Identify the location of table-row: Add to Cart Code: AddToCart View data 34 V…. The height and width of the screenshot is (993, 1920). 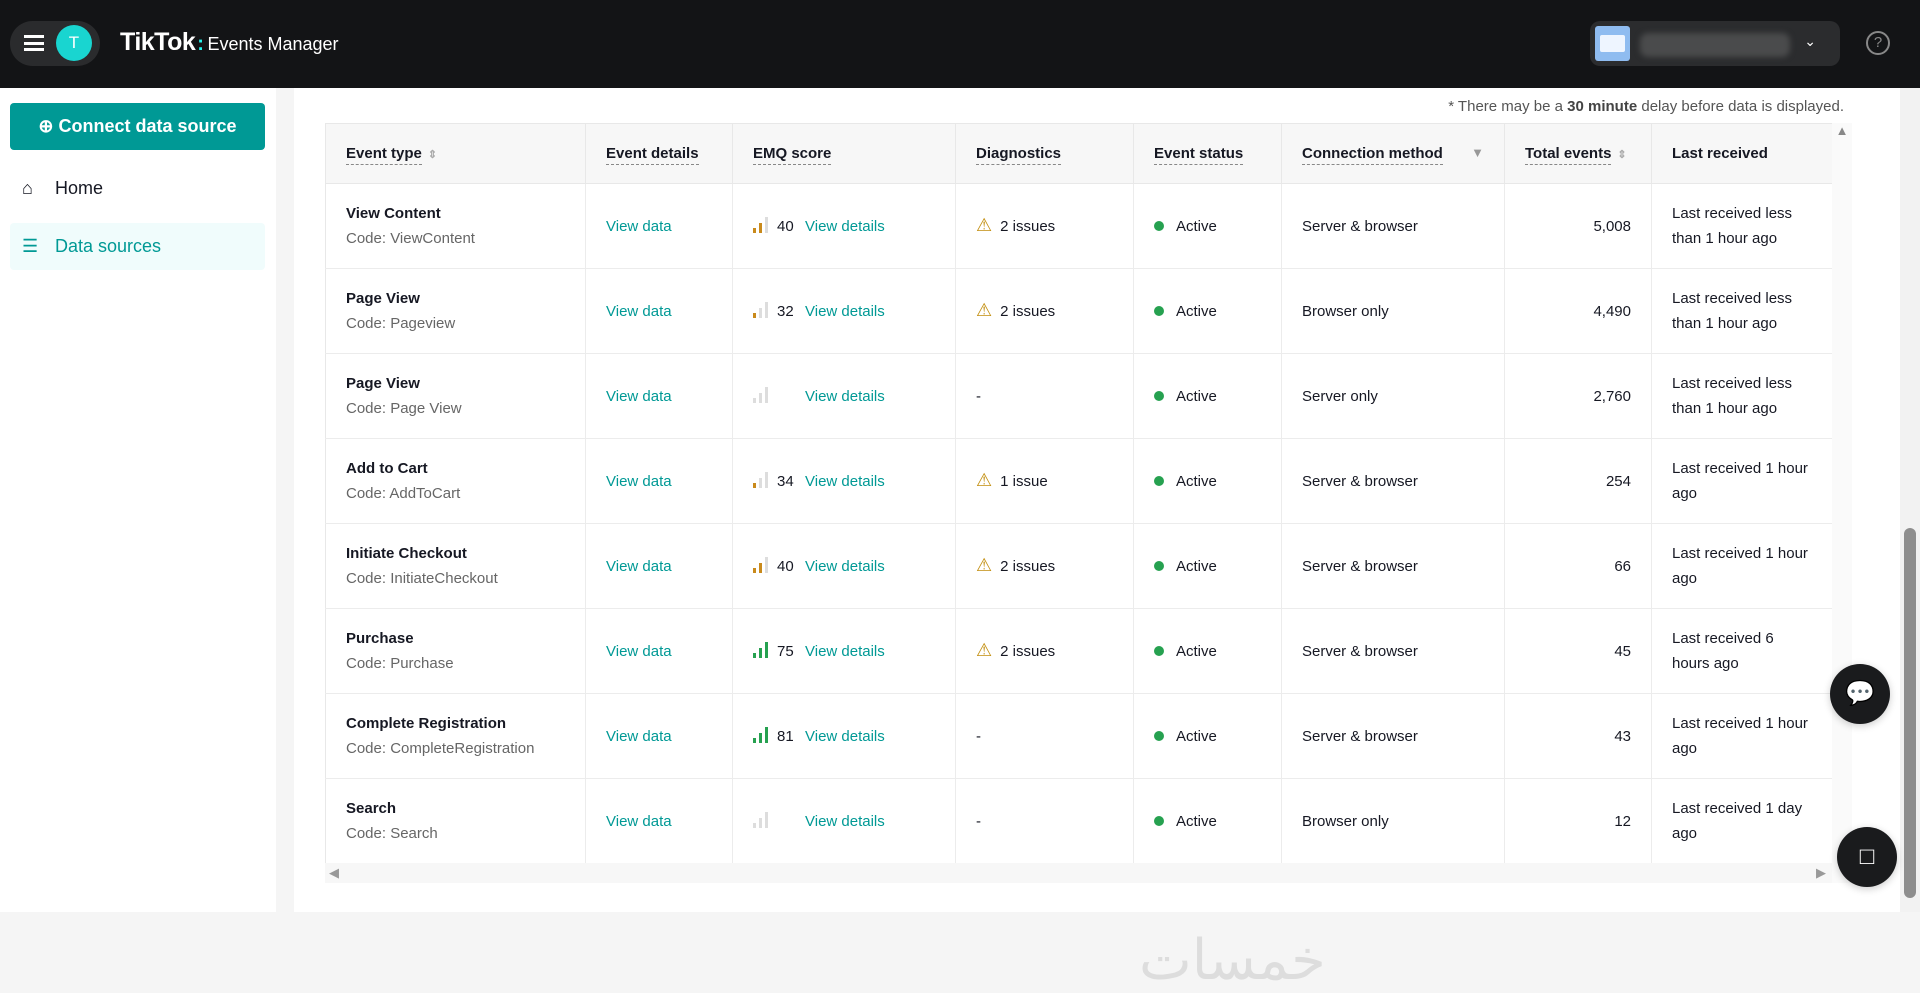
(1079, 481).